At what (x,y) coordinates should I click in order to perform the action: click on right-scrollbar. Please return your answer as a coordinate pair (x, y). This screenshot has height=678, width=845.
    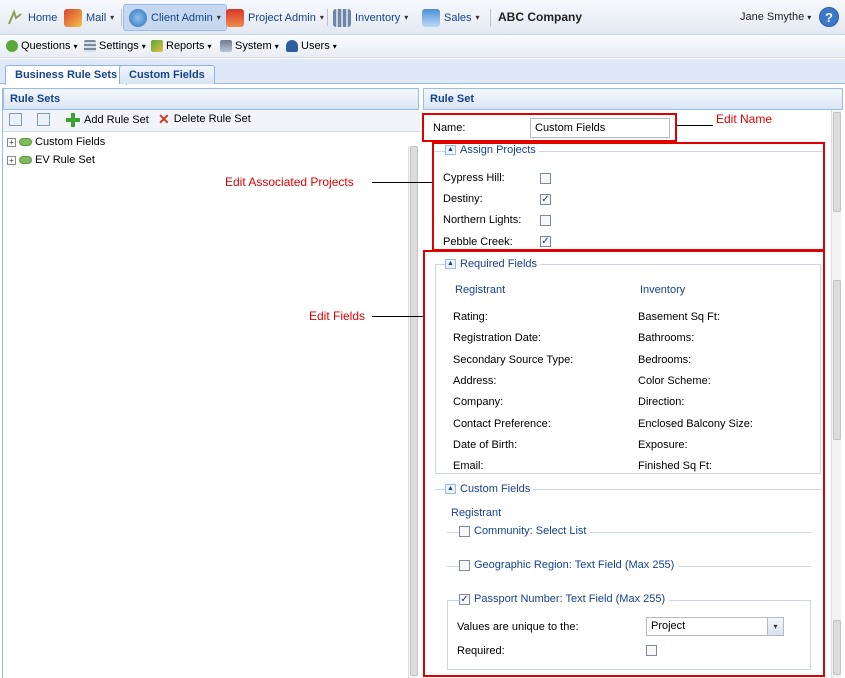
    Looking at the image, I should click on (836, 394).